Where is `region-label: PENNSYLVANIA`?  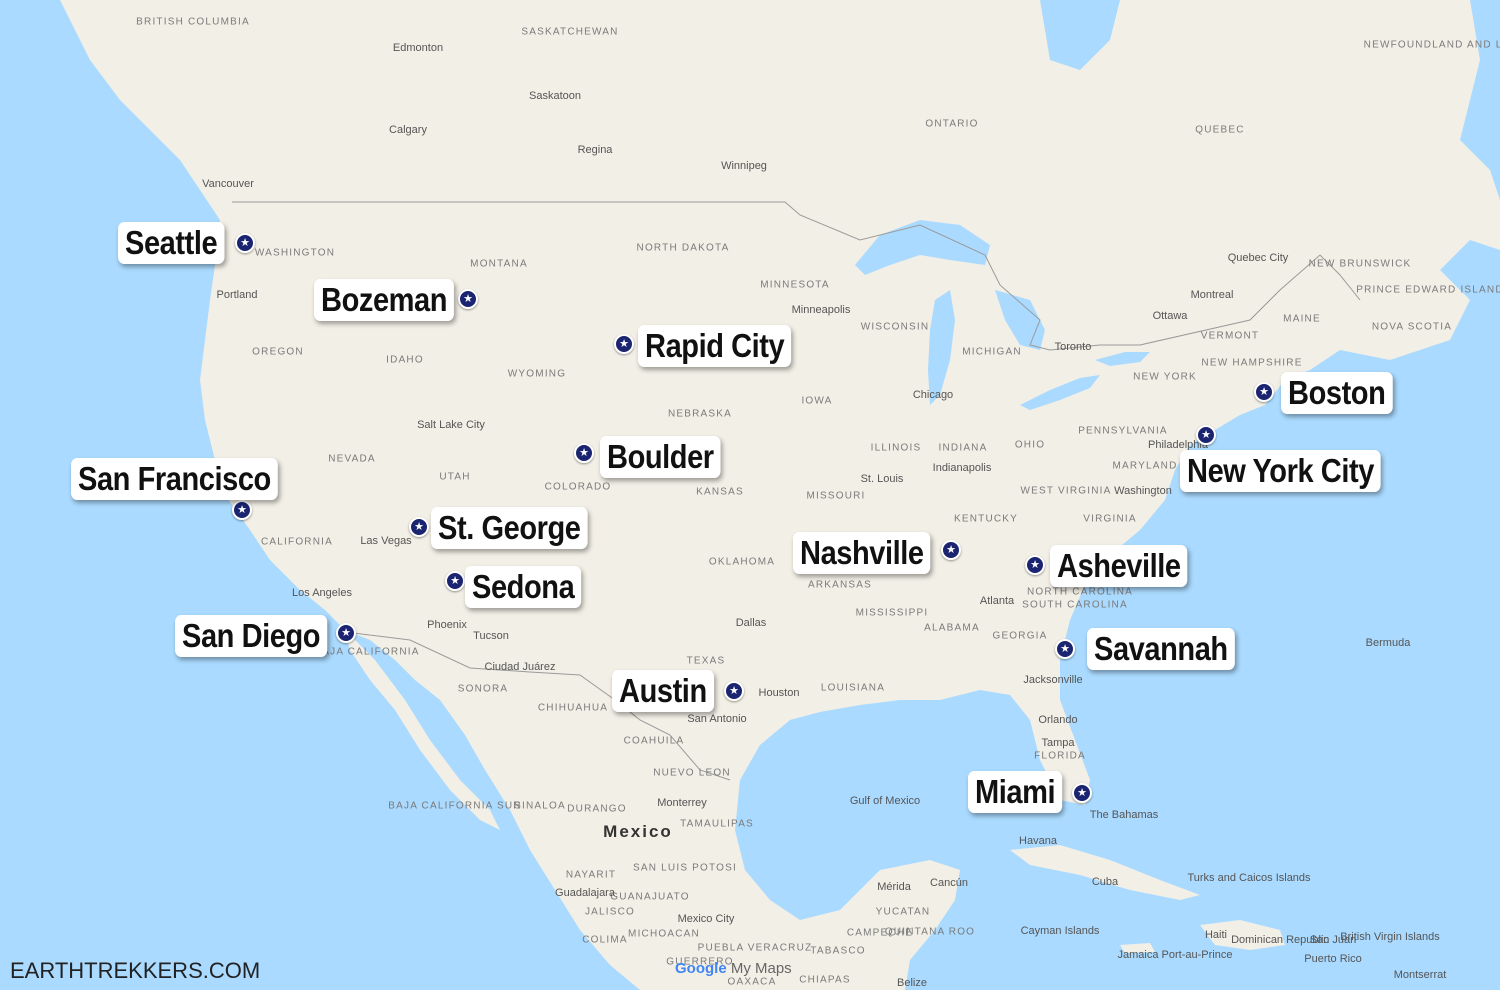
region-label: PENNSYLVANIA is located at coordinates (1123, 431).